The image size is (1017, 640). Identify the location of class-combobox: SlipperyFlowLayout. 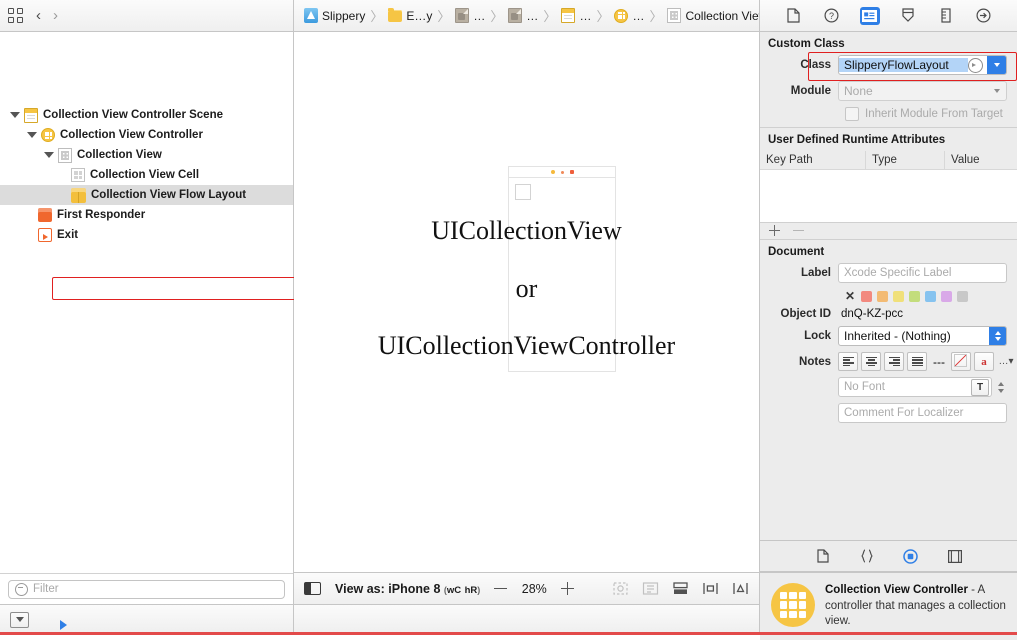
(922, 65).